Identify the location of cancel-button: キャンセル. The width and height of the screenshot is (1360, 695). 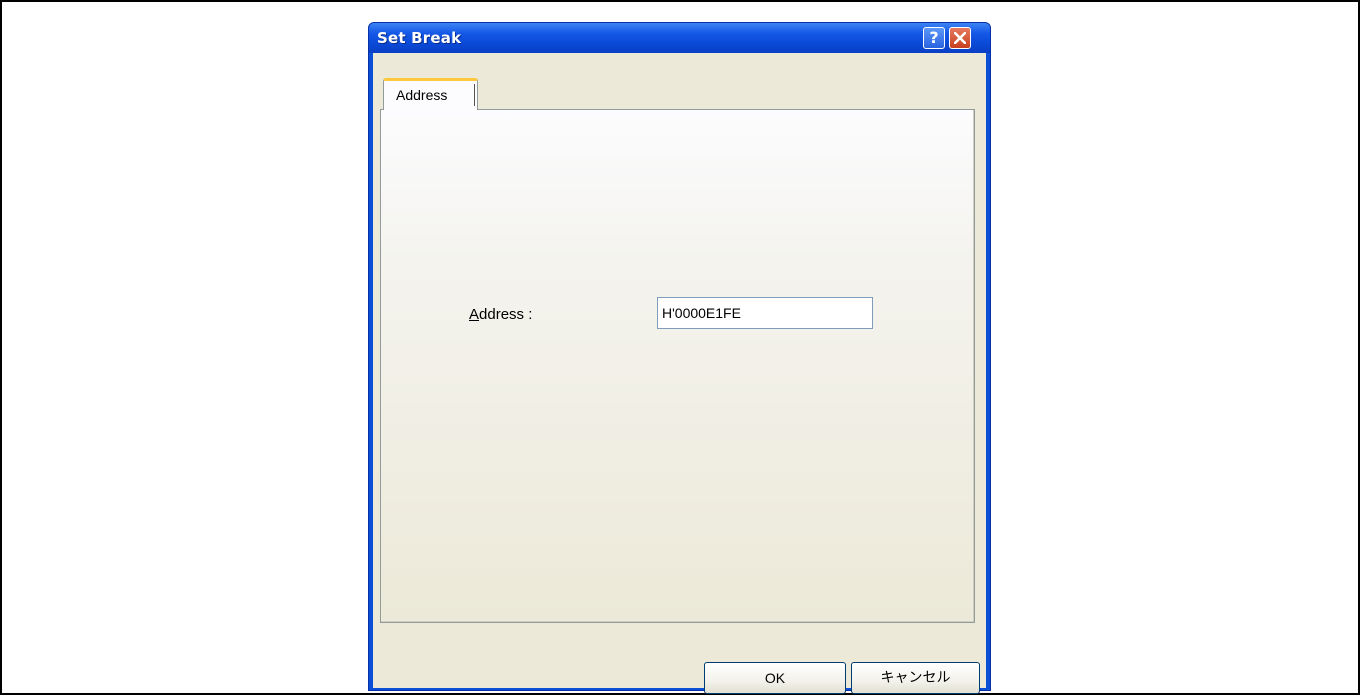
(915, 678).